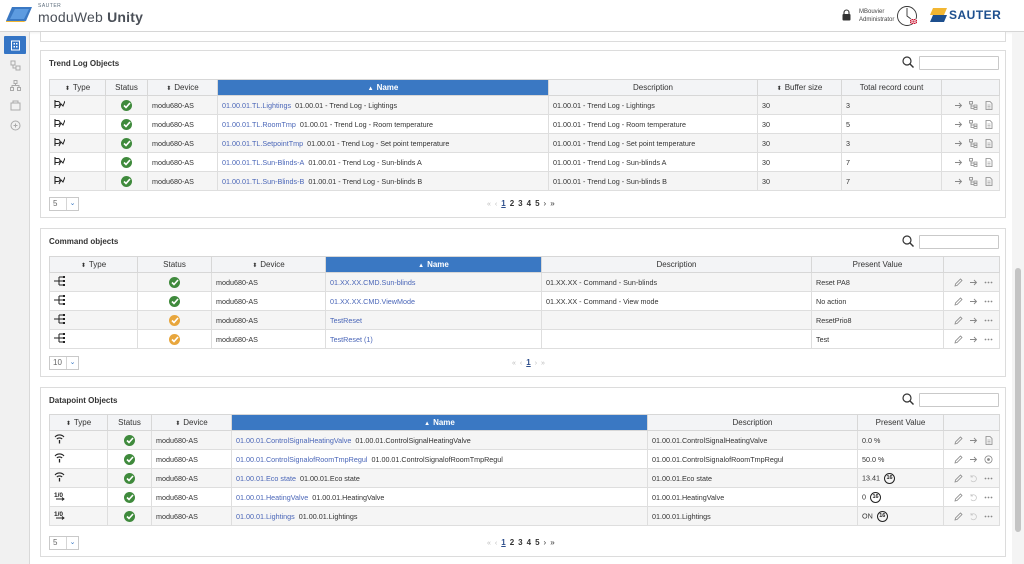 The width and height of the screenshot is (1024, 564). I want to click on sidebar-item-devices, so click(15, 65).